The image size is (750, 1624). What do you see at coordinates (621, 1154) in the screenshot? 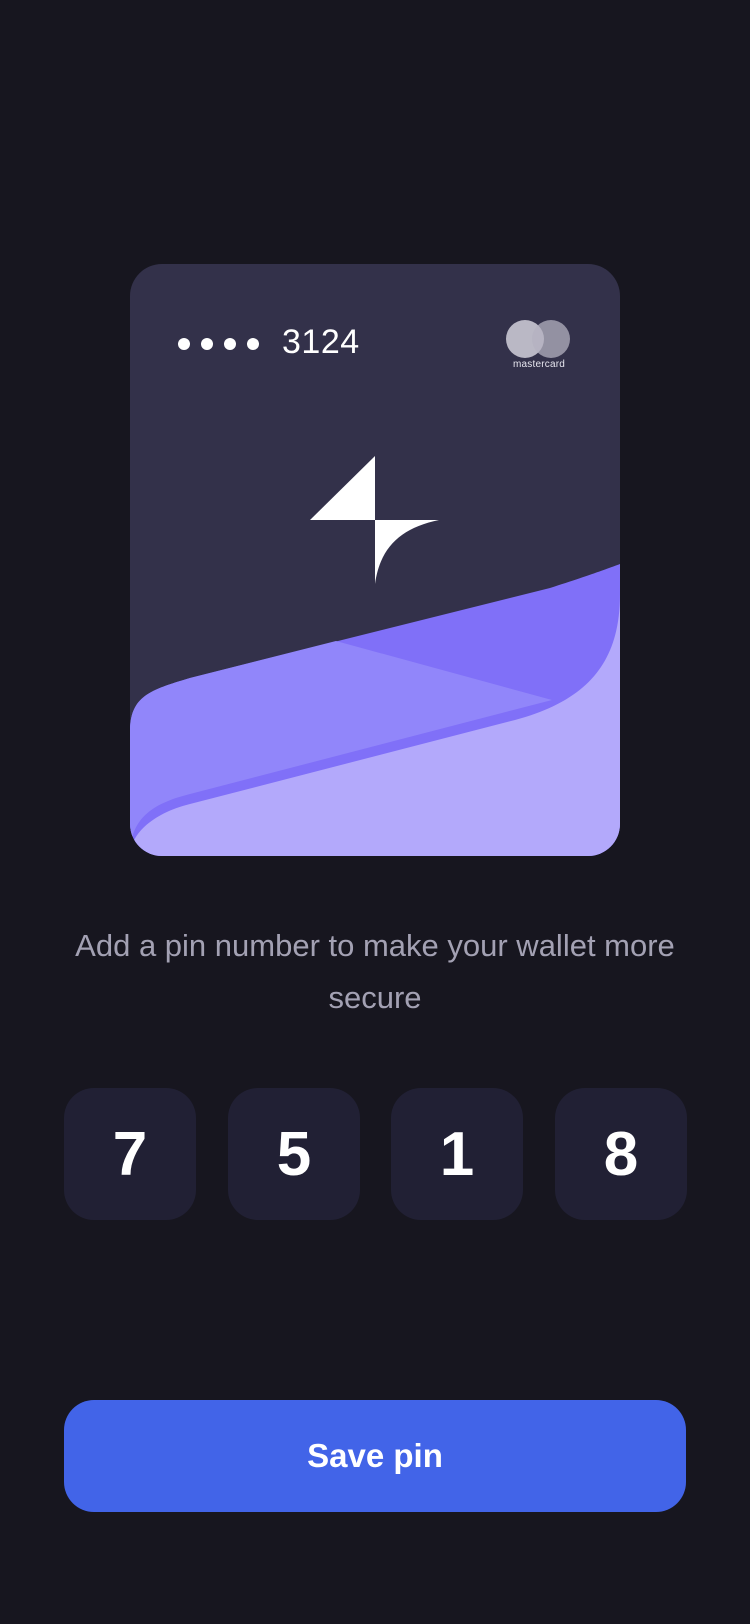
I see `pin-digit-box-4: 8` at bounding box center [621, 1154].